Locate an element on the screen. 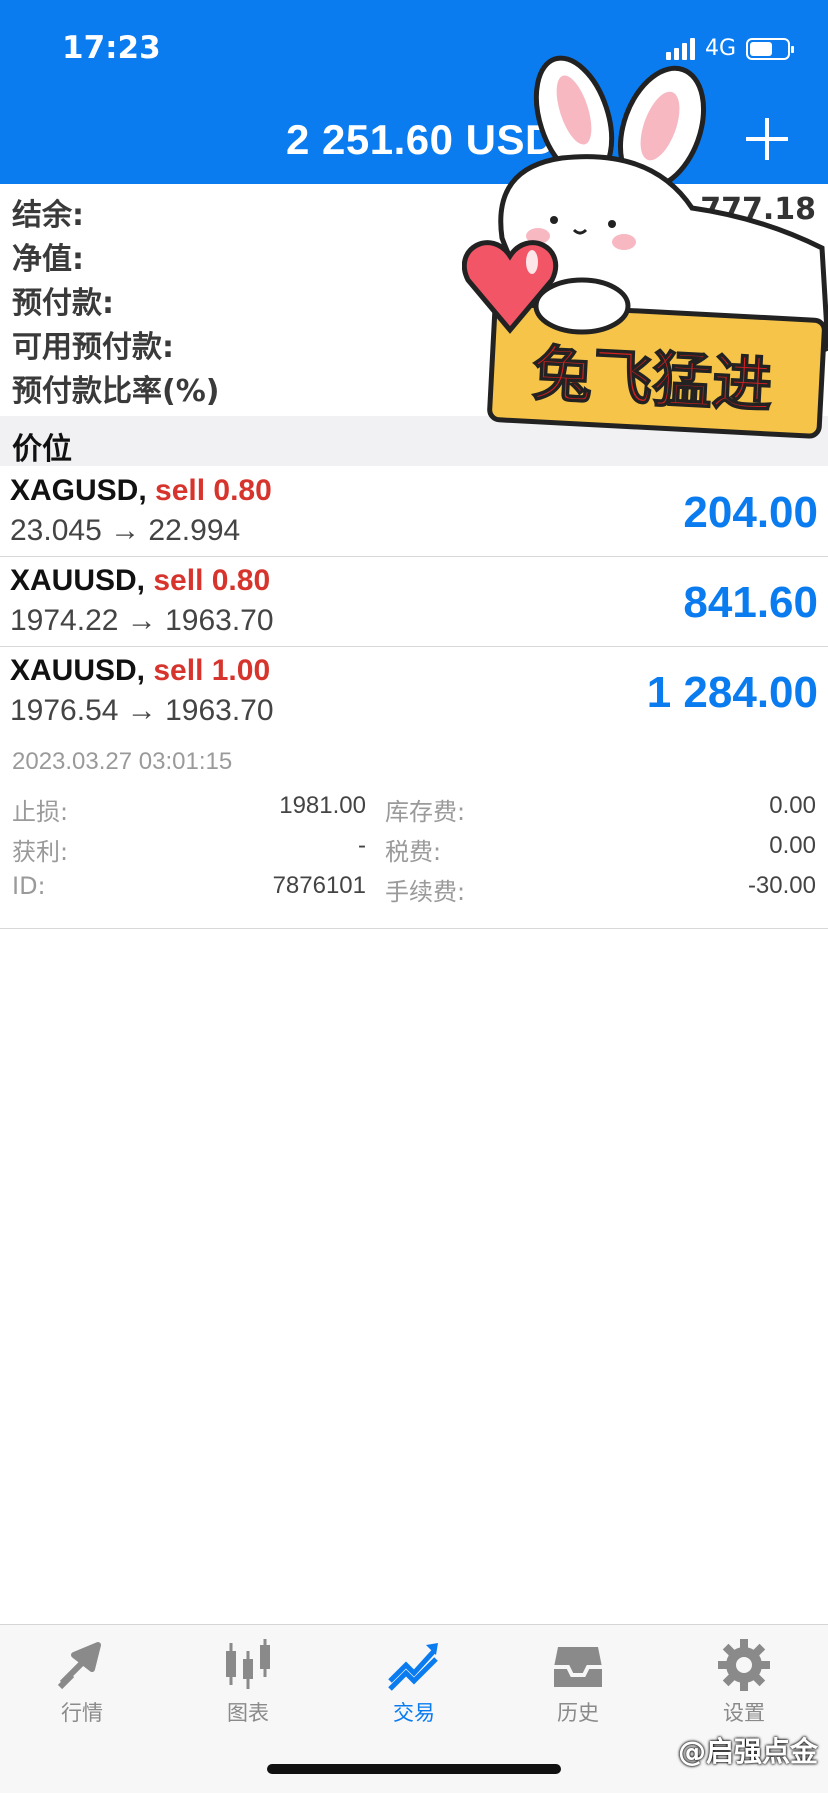  candlestick-icon is located at coordinates (248, 1664).